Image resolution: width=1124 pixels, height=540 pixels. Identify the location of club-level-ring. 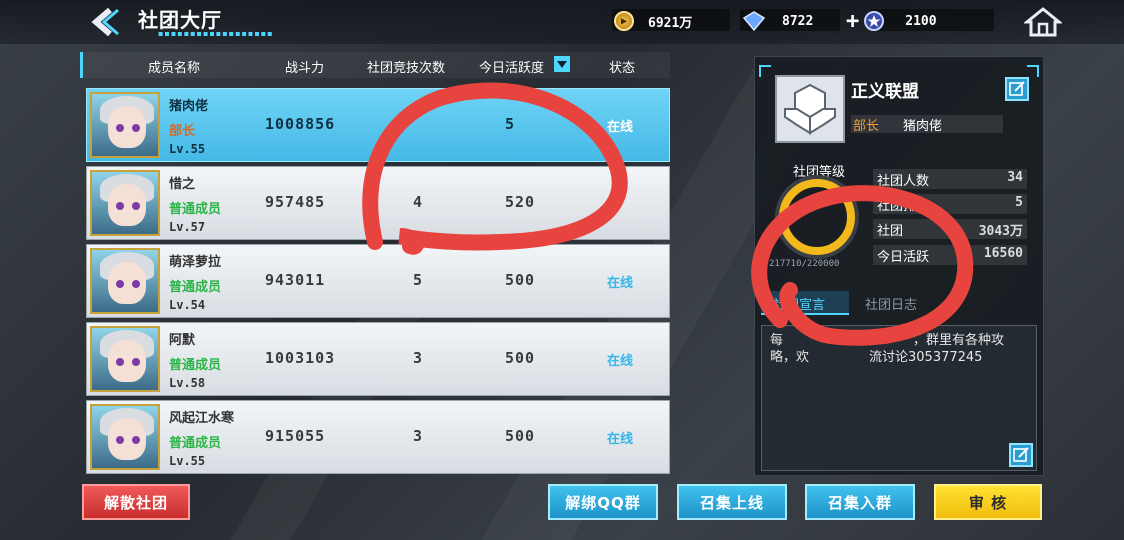
(817, 217).